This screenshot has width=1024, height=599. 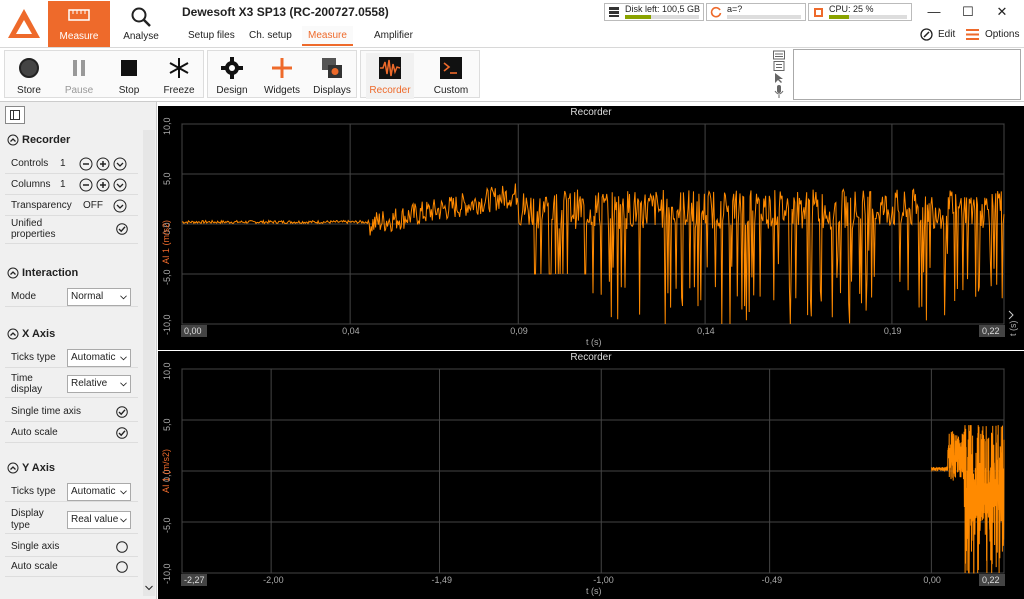 What do you see at coordinates (285, 12) in the screenshot?
I see `window-title: Dewesoft X3 SP13 (RC-200727.0558)` at bounding box center [285, 12].